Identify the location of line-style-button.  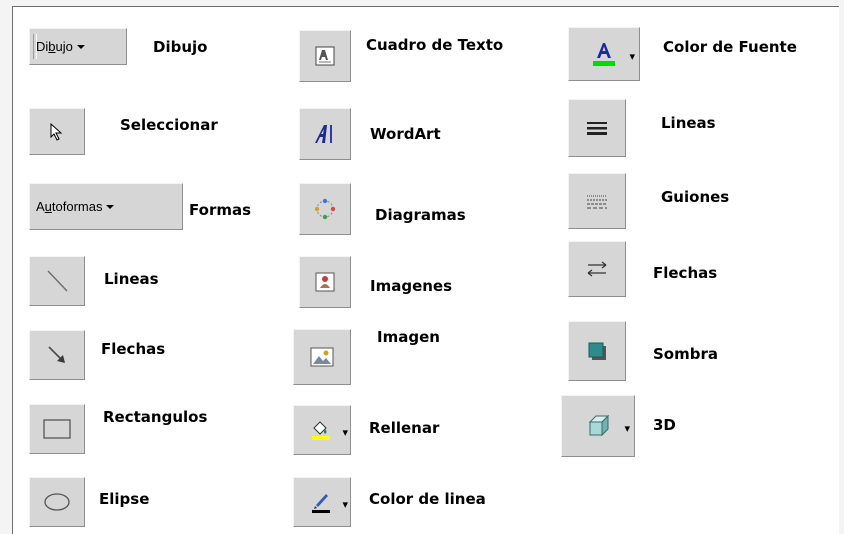
(597, 128).